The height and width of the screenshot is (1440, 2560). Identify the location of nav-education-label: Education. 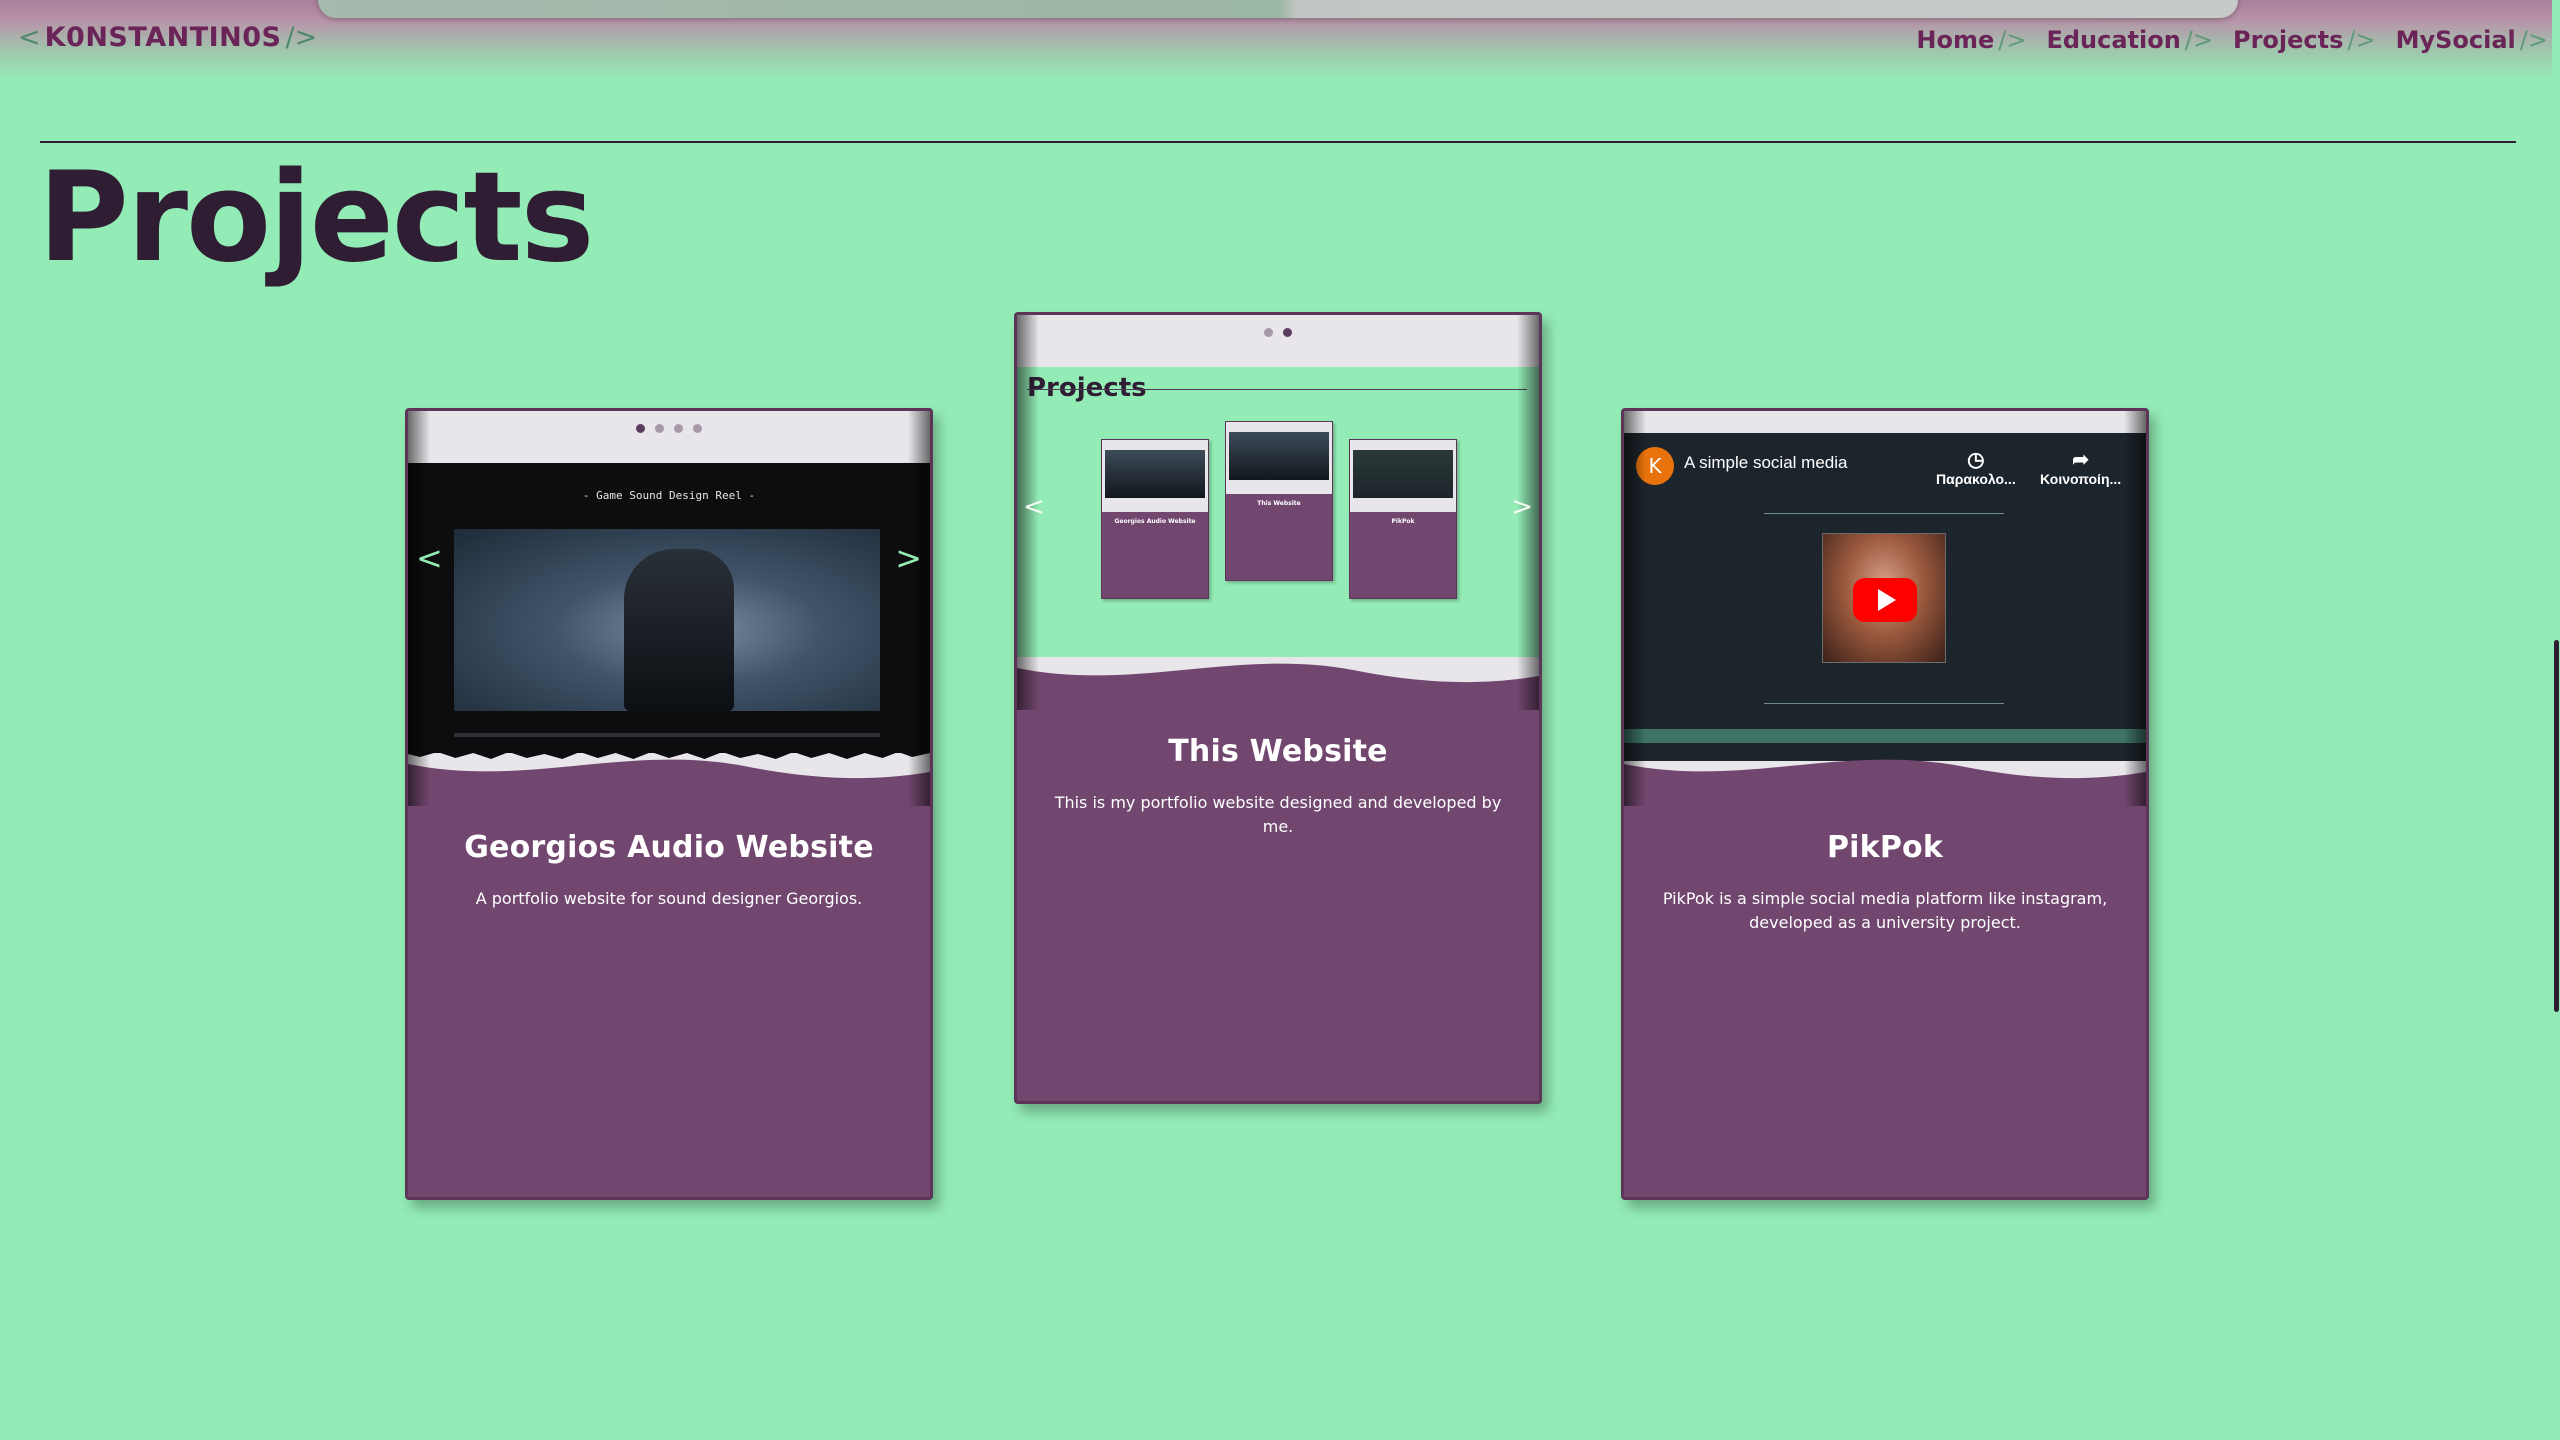
(2113, 40).